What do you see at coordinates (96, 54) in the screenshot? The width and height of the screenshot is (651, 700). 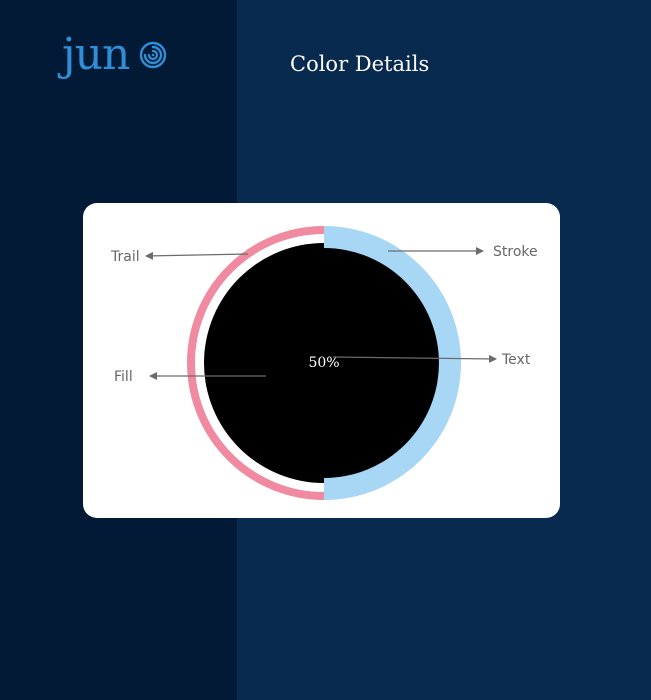 I see `brand-name: jun` at bounding box center [96, 54].